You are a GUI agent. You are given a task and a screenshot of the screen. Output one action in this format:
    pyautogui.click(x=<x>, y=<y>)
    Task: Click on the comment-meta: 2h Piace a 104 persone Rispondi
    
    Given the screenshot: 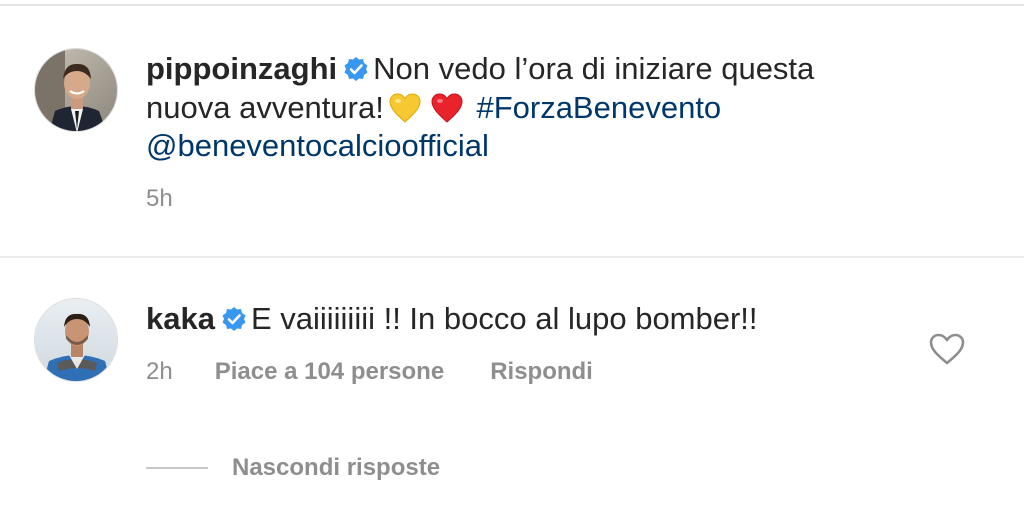 What is the action you would take?
    pyautogui.click(x=369, y=372)
    